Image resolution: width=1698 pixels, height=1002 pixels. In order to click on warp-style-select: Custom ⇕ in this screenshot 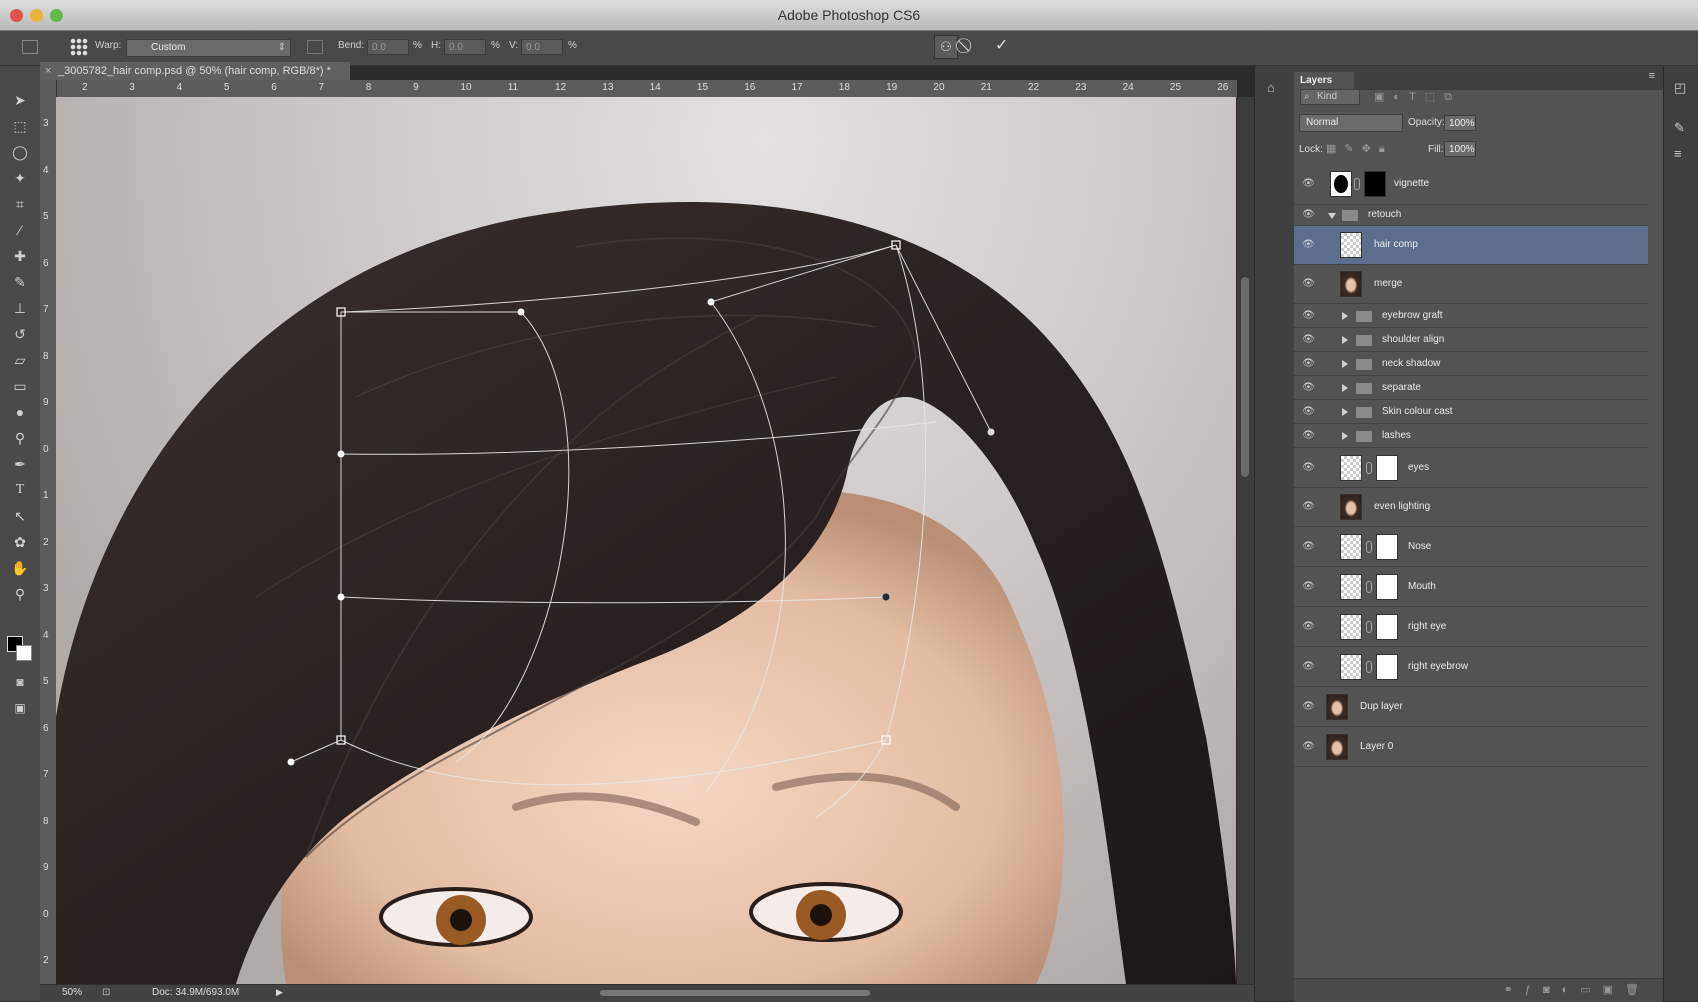, I will do `click(208, 48)`.